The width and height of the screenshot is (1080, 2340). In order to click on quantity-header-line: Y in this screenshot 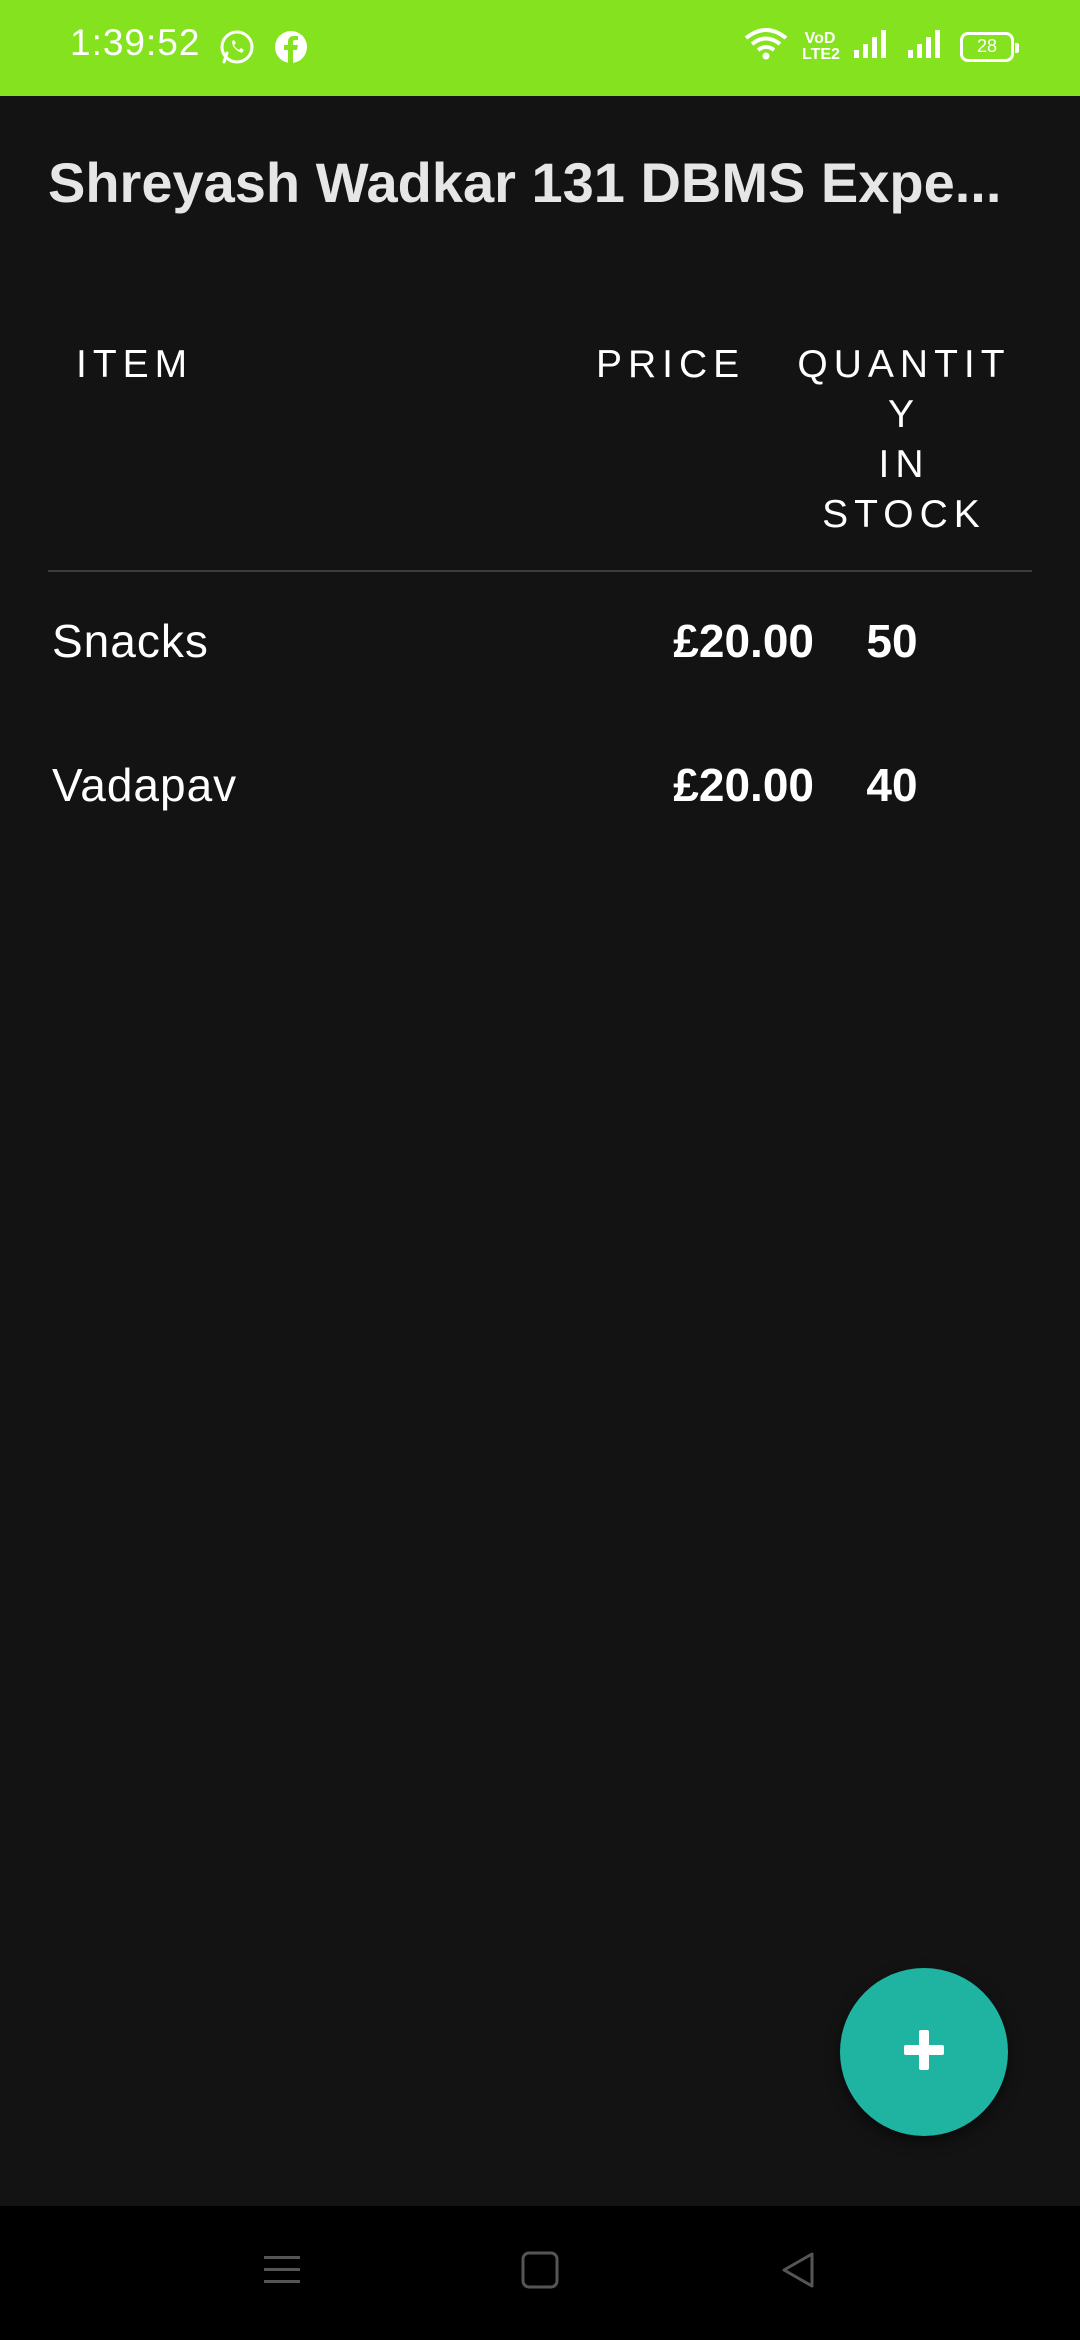, I will do `click(903, 414)`.